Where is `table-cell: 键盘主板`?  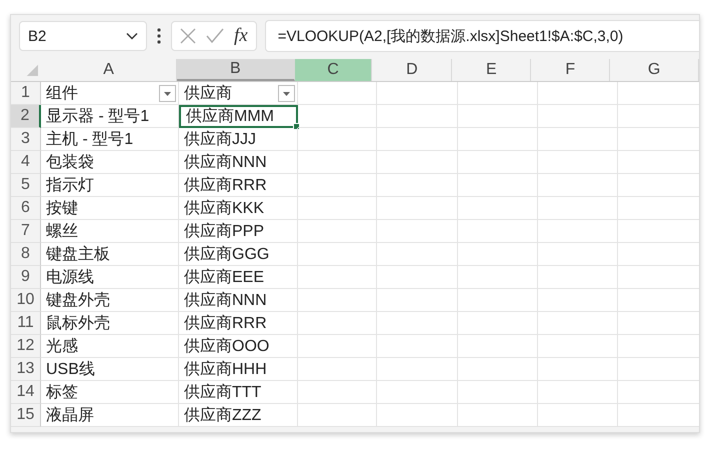
table-cell: 键盘主板 is located at coordinates (110, 254).